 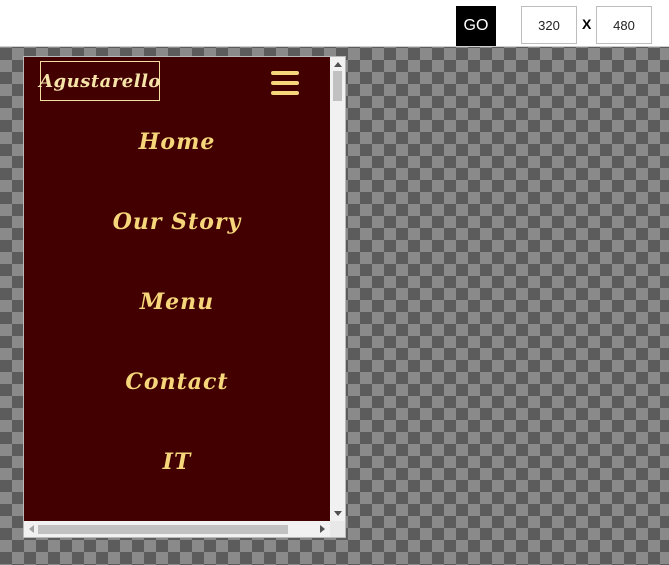 What do you see at coordinates (337, 529) in the screenshot?
I see `scrollbar-corner` at bounding box center [337, 529].